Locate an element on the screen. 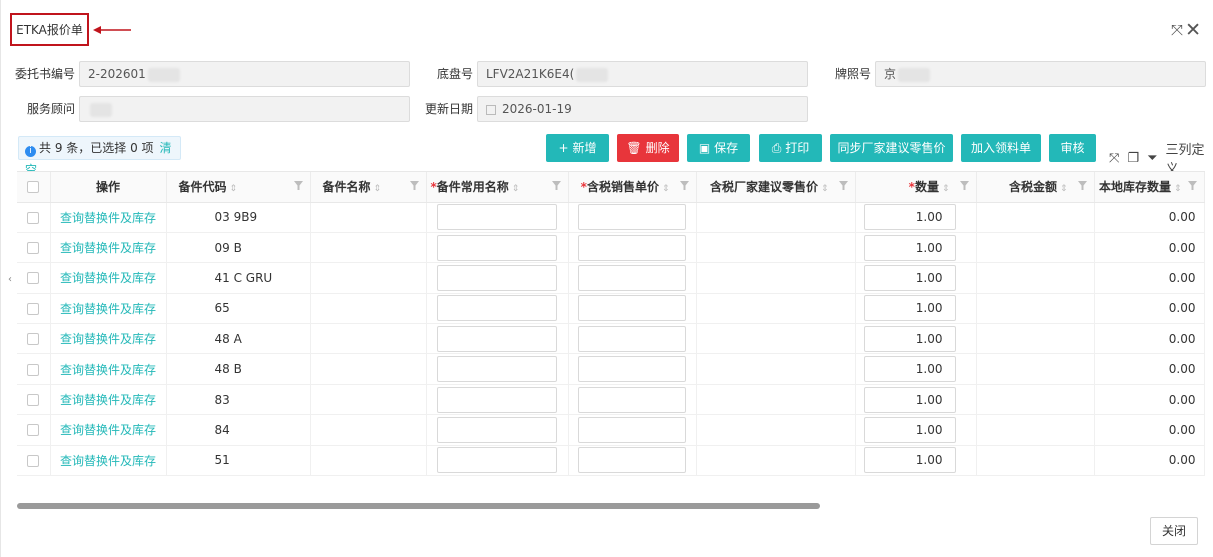  expand-icon: ⤧ is located at coordinates (1114, 158).